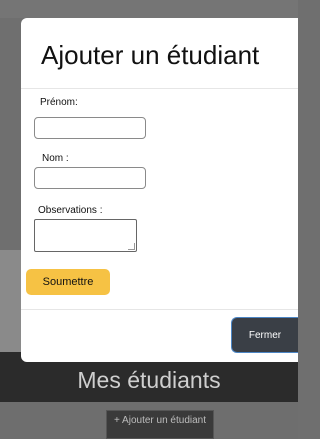 This screenshot has height=439, width=320. Describe the element at coordinates (131, 246) in the screenshot. I see `resize-handle-icon` at that location.